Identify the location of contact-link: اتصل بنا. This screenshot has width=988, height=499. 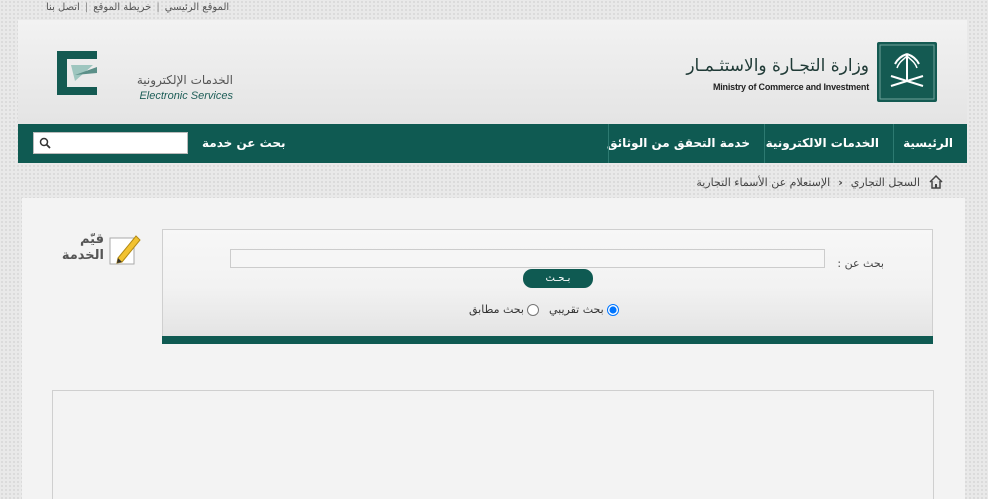
(63, 7).